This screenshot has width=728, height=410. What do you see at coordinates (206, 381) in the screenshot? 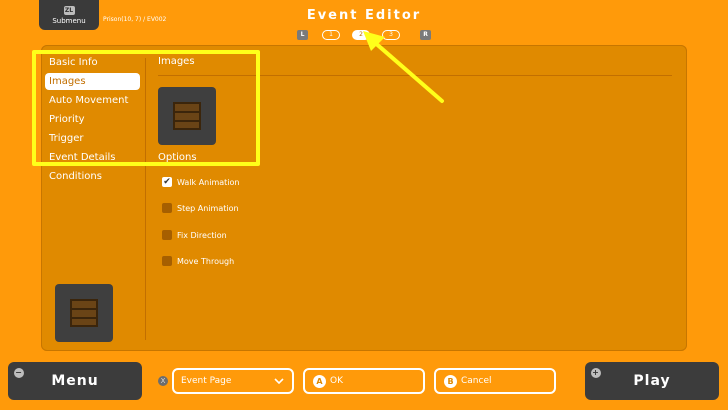
I see `event-page-label: Event Page` at bounding box center [206, 381].